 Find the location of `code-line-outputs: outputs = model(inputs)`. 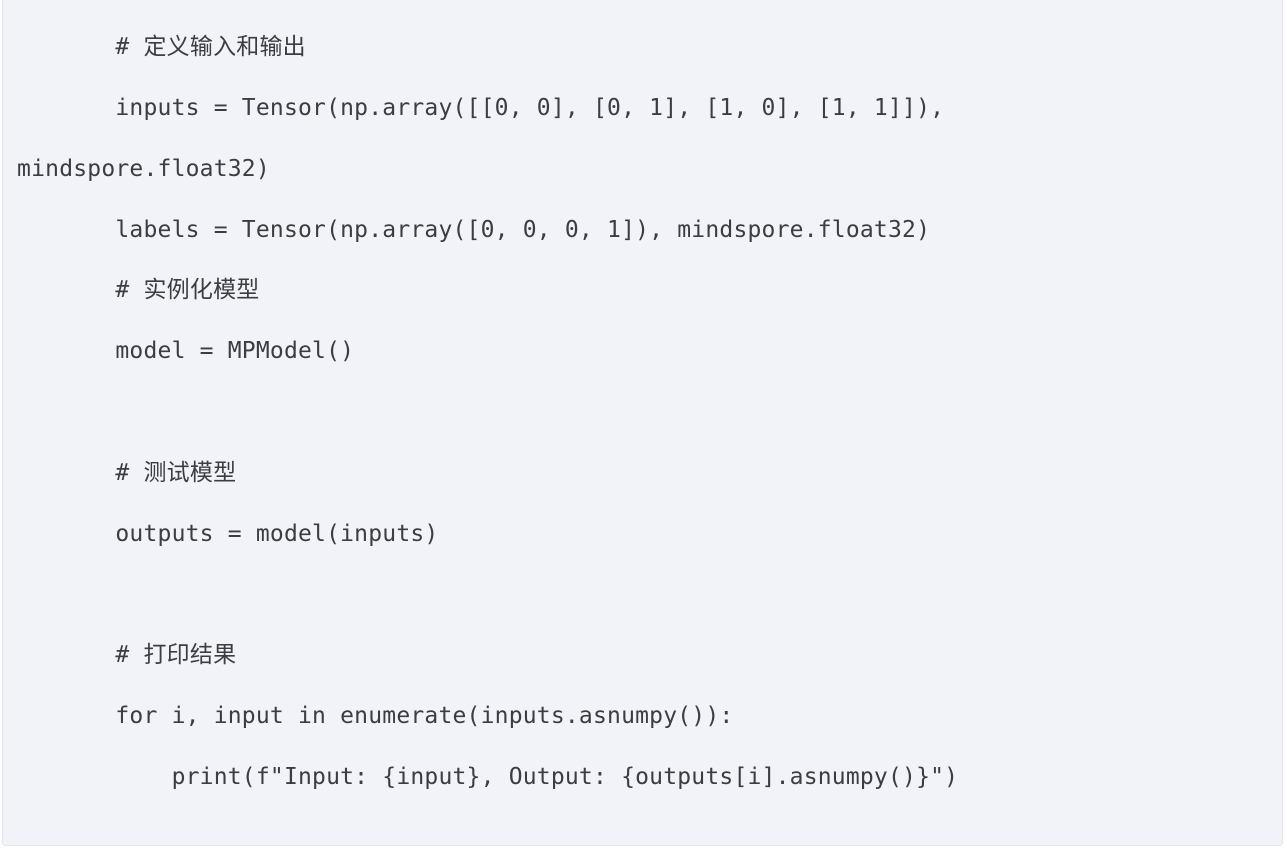

code-line-outputs: outputs = model(inputs) is located at coordinates (221, 534).